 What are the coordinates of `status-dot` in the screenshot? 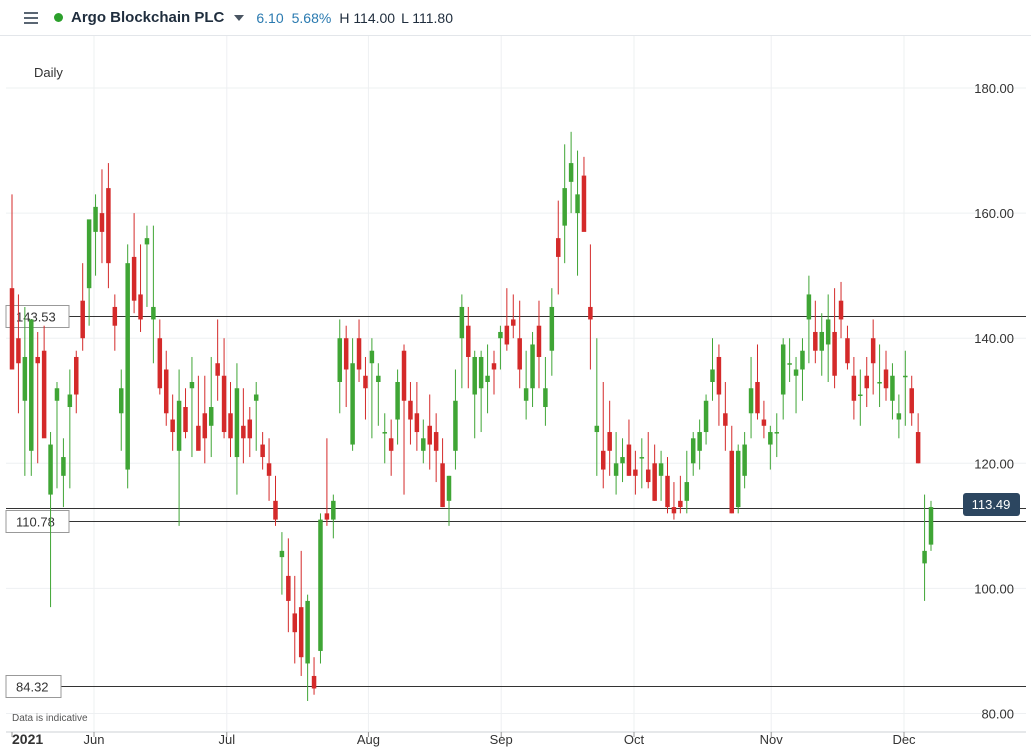 It's located at (58, 17).